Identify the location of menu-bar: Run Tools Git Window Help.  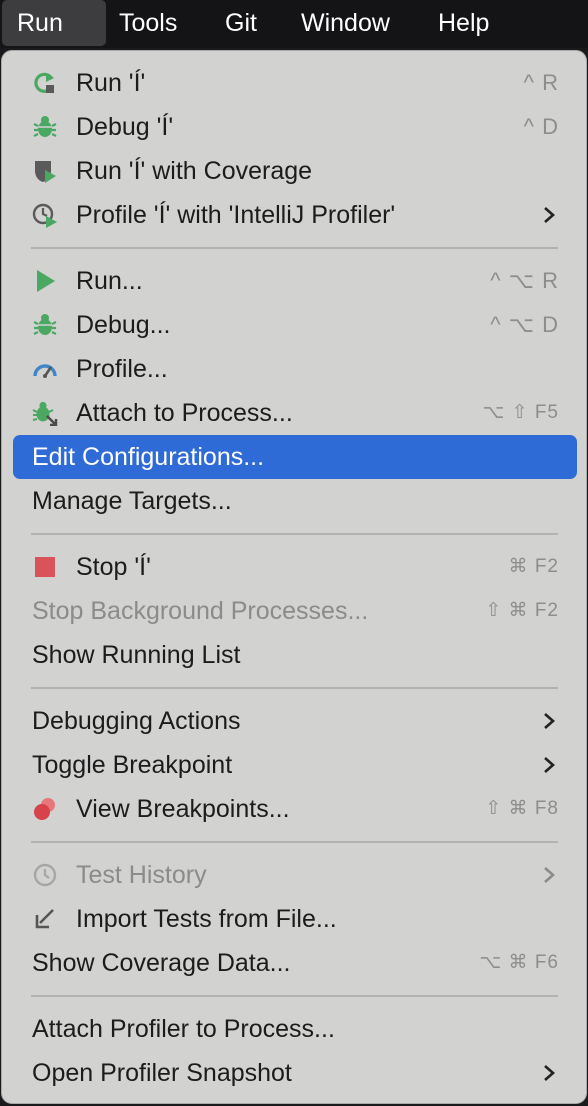
(294, 24).